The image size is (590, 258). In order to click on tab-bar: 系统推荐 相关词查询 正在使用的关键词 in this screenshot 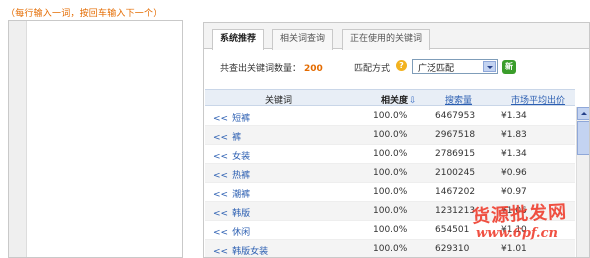, I will do `click(396, 36)`.